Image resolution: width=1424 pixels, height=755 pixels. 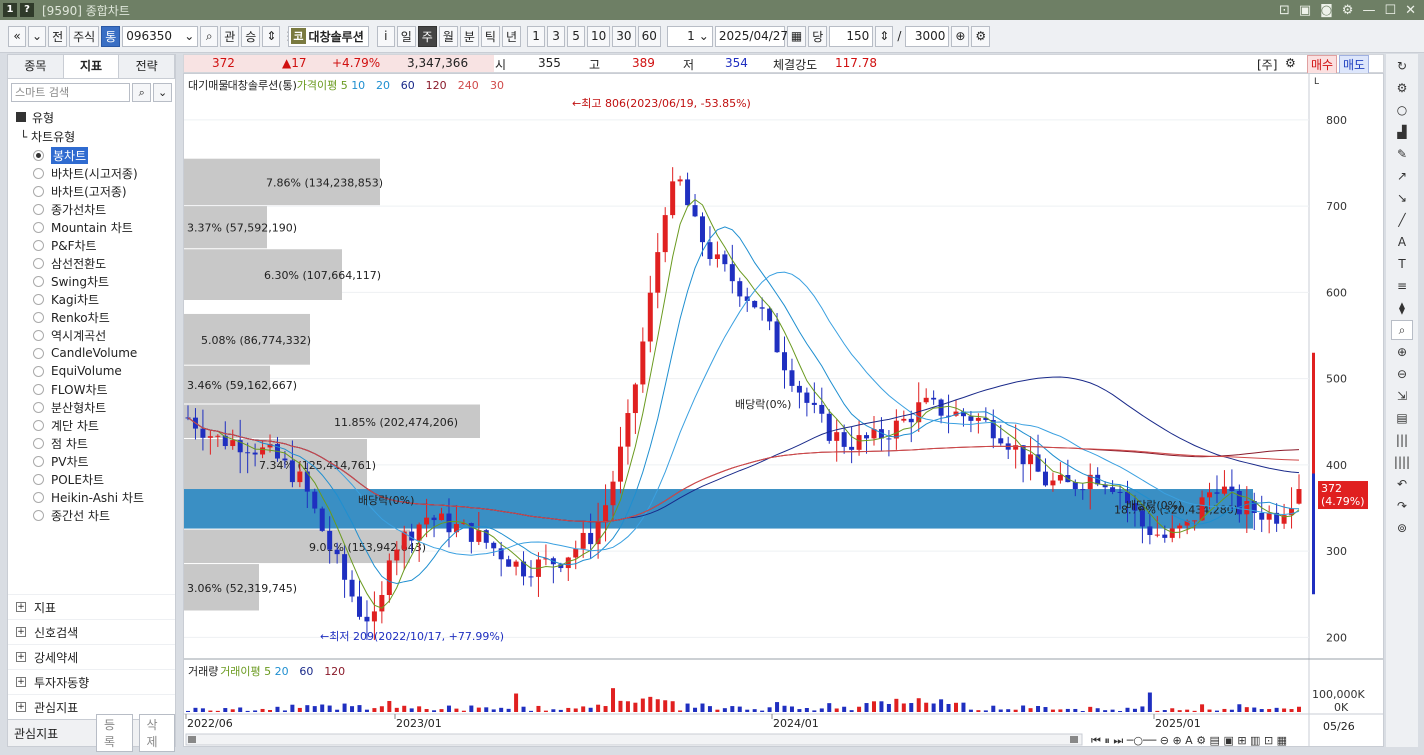 I want to click on zoom-out-icon: ⊖, so click(x=1402, y=374).